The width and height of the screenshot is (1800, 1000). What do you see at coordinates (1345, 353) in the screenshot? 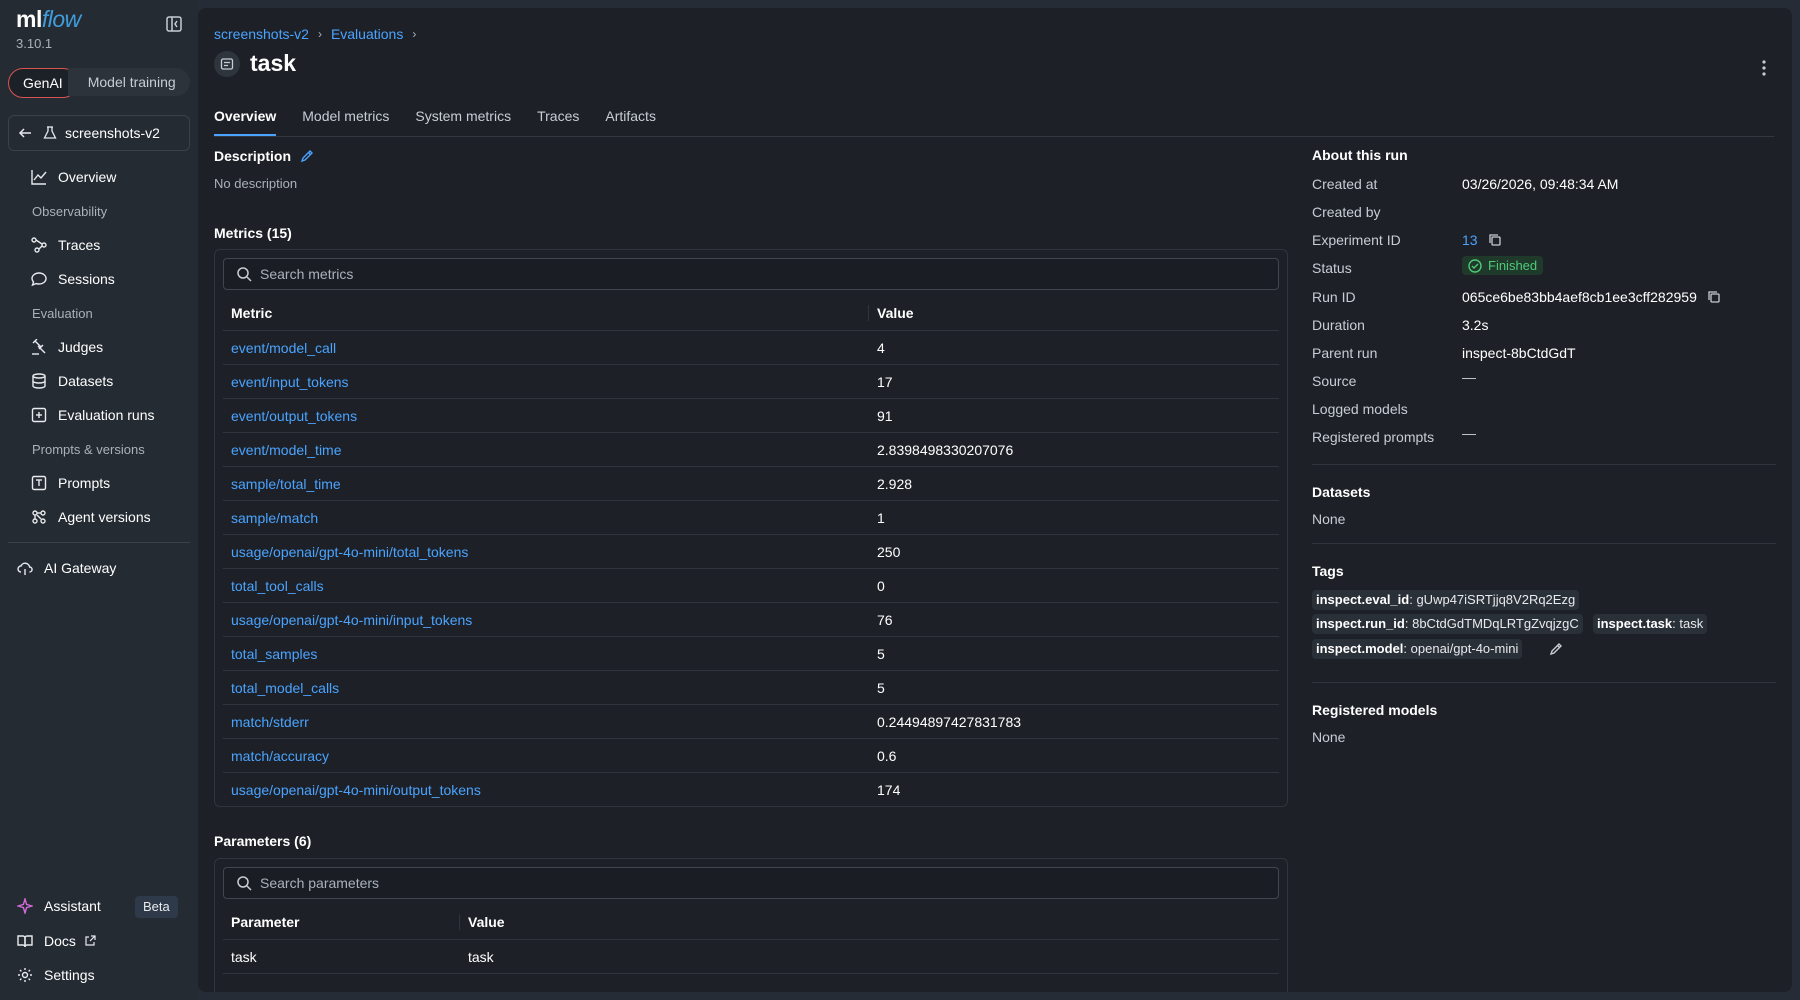
I see `parent-run-label: Parent run` at bounding box center [1345, 353].